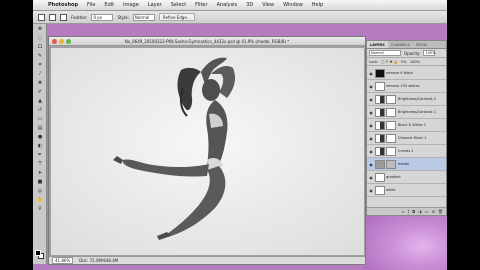 The height and width of the screenshot is (270, 480). What do you see at coordinates (40, 83) in the screenshot?
I see `healing-brush-icon: ✚` at bounding box center [40, 83].